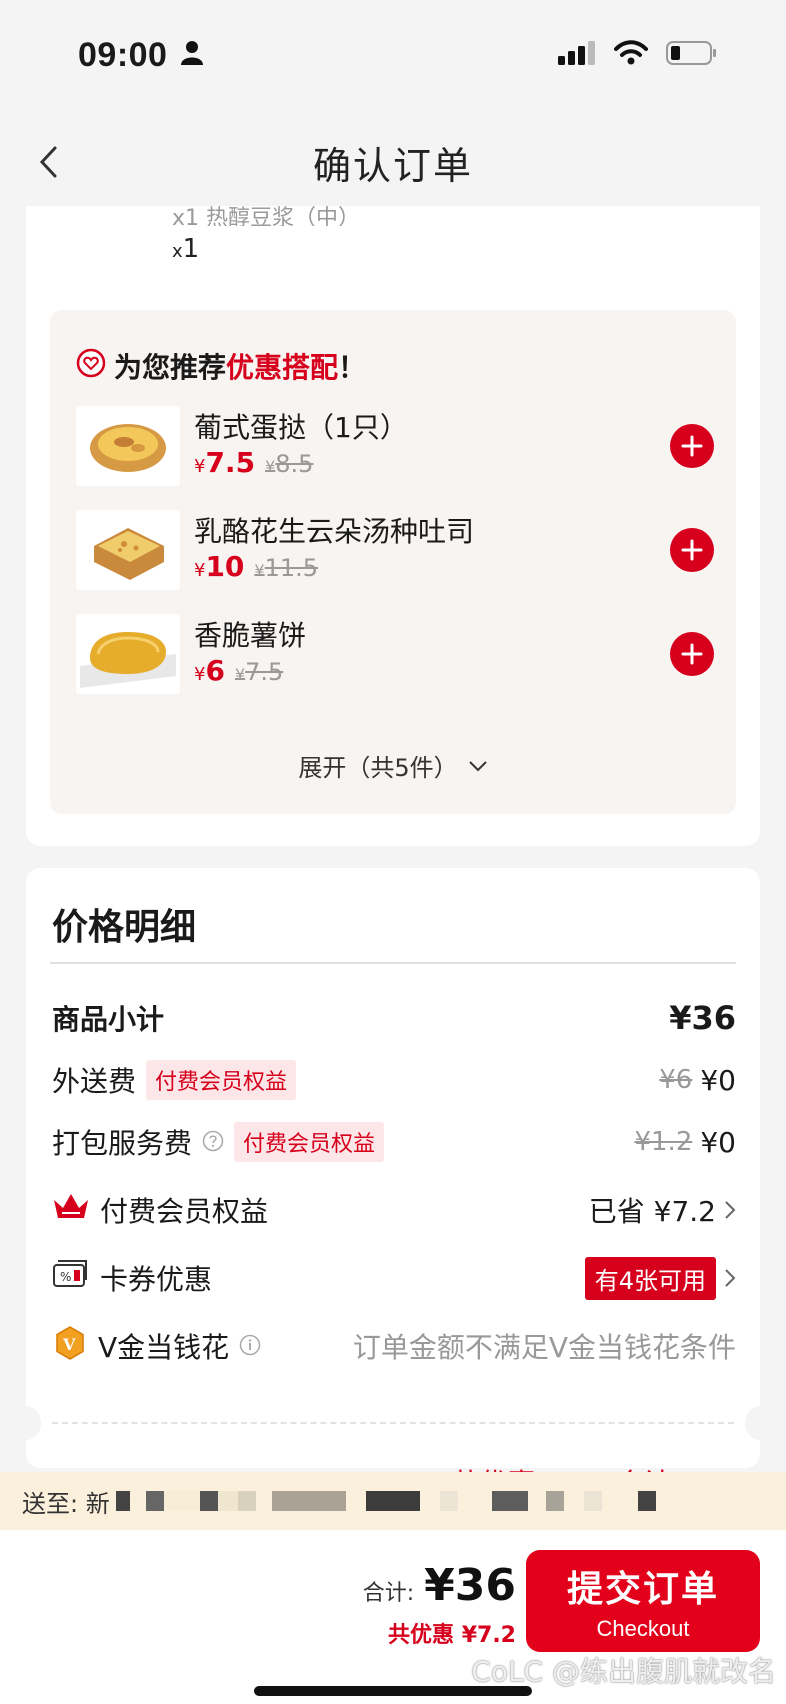  I want to click on divider, so click(393, 963).